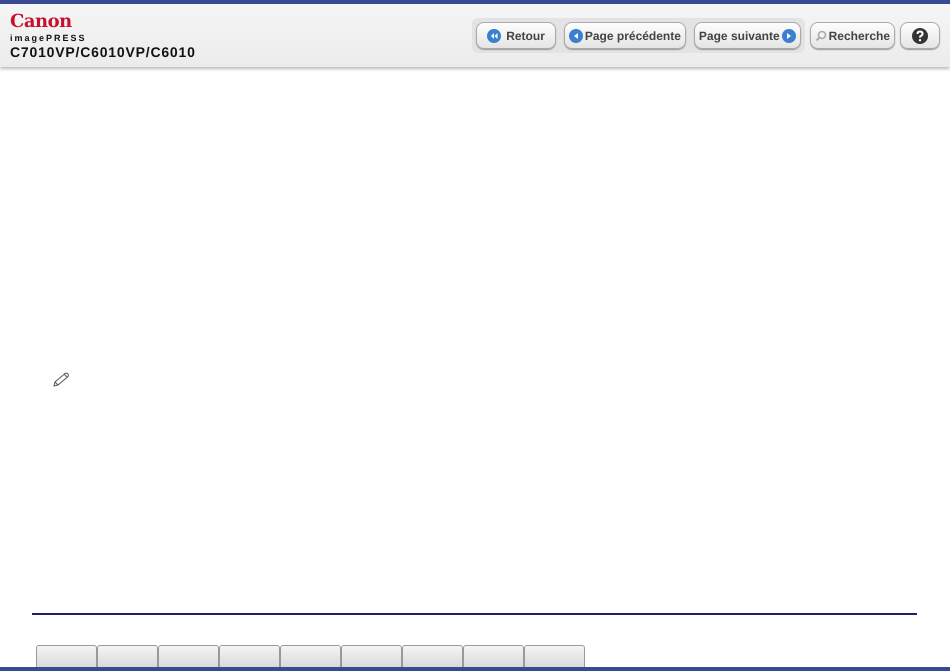  I want to click on pencil-icon, so click(62, 380).